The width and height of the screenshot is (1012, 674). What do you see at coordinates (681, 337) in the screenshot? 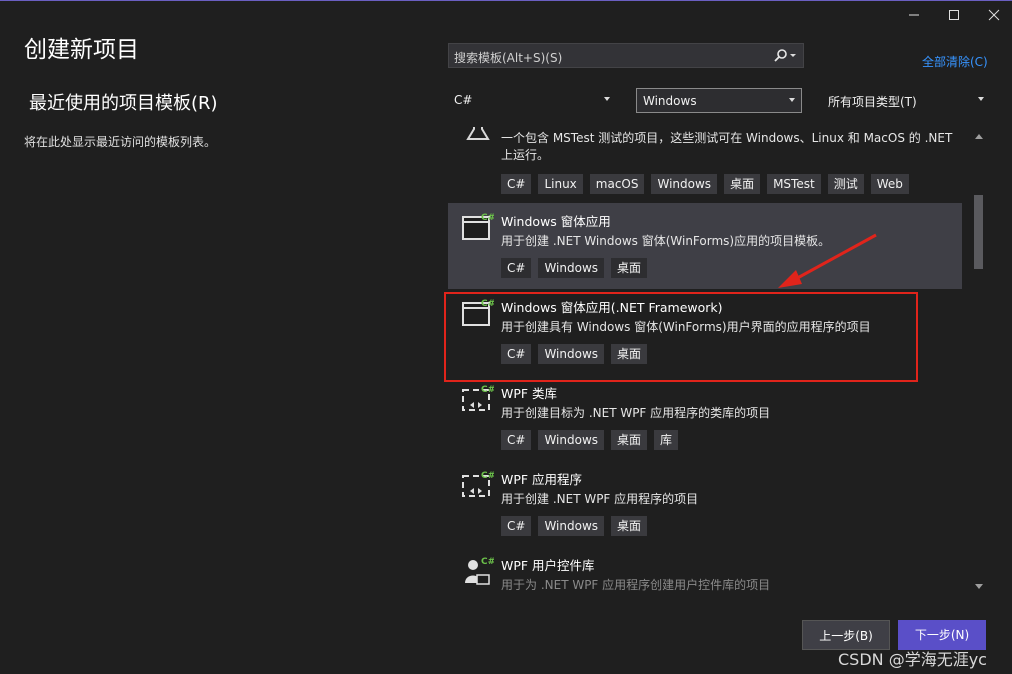
I see `annotation-highlight-box` at bounding box center [681, 337].